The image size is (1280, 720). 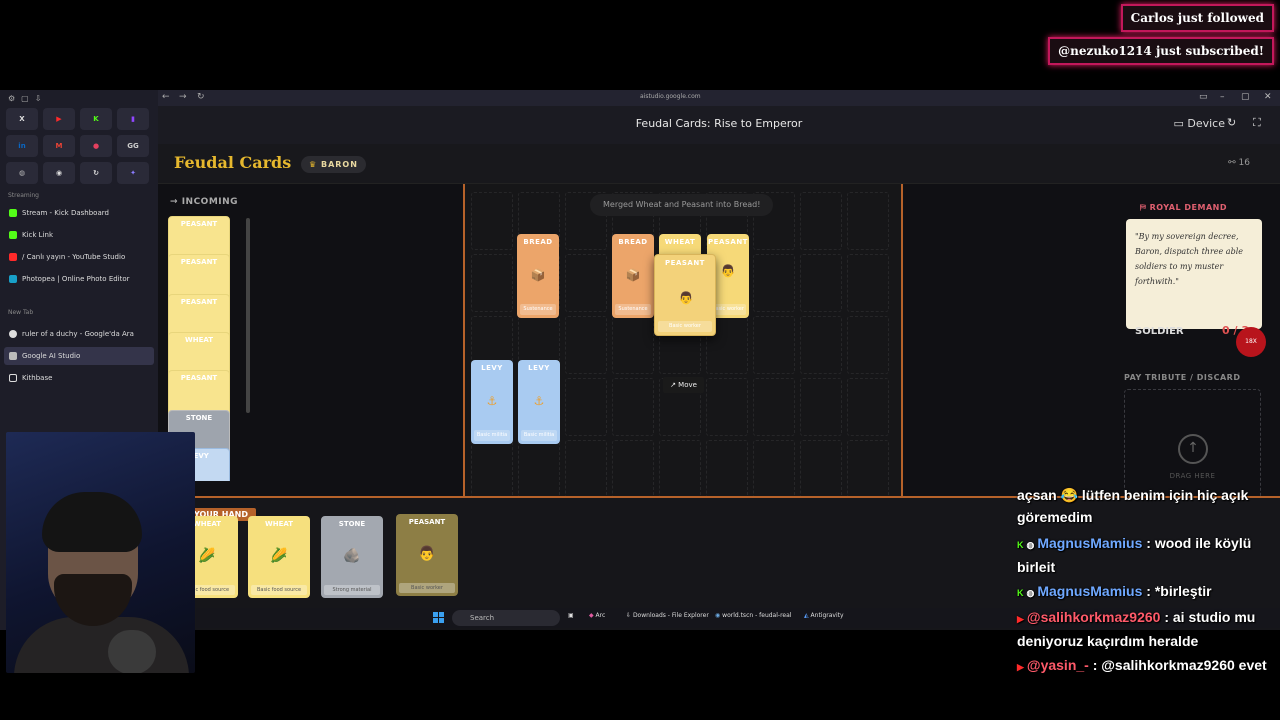 What do you see at coordinates (133, 119) in the screenshot?
I see `pinned-tab: ▮` at bounding box center [133, 119].